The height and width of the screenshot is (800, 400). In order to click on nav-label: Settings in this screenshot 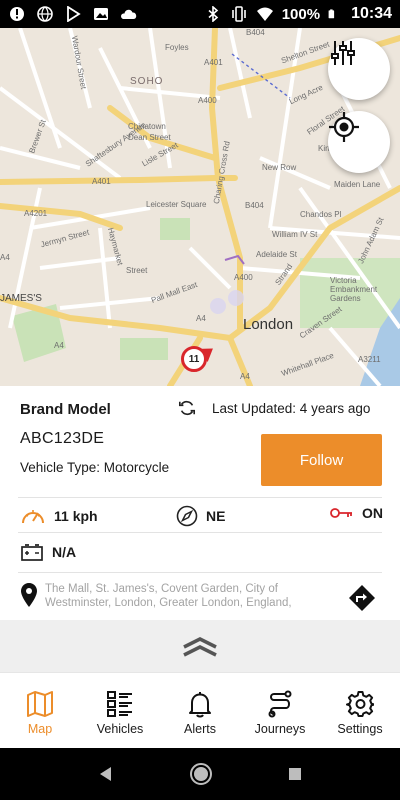, I will do `click(360, 728)`.